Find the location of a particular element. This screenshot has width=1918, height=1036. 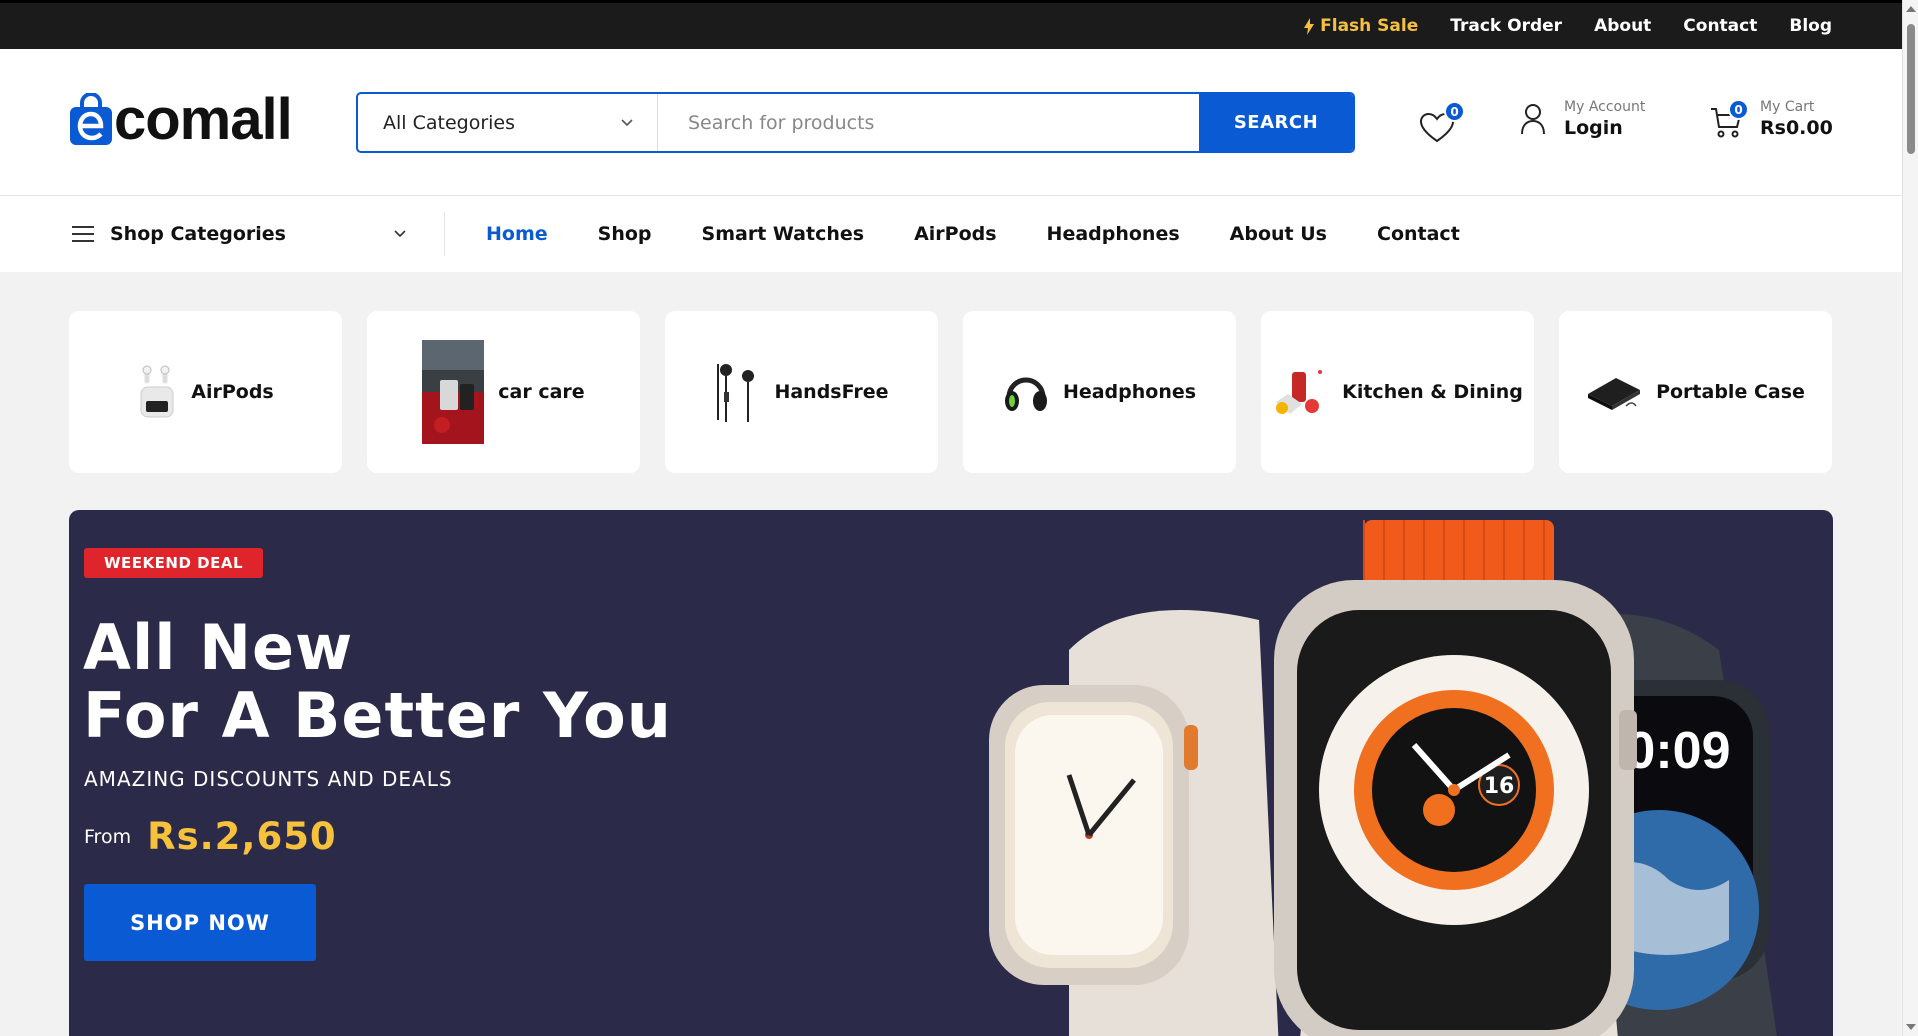

flash-sale-link: Flash Sale is located at coordinates (1361, 26).